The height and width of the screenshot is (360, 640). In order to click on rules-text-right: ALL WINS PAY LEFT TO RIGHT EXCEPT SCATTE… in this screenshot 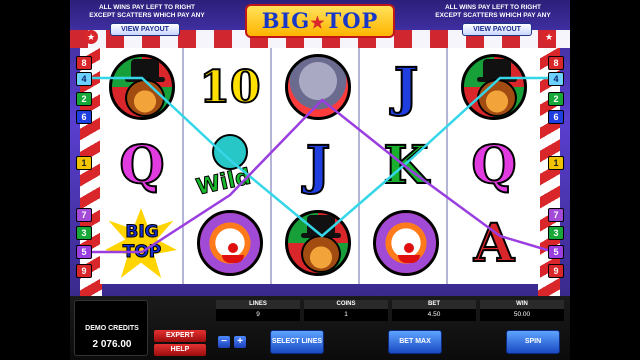, I will do `click(493, 11)`.